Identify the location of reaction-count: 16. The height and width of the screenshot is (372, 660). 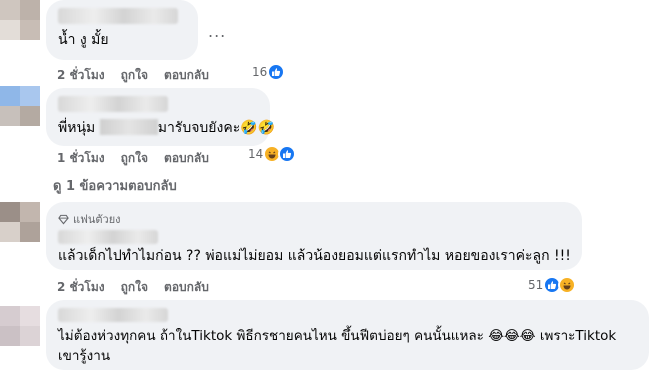
(260, 72).